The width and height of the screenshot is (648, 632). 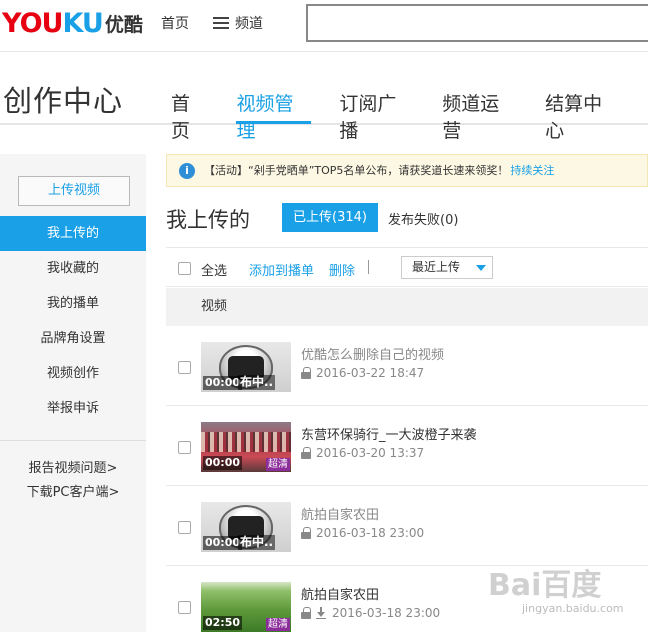 What do you see at coordinates (82, 23) in the screenshot?
I see `logo-ku: KU` at bounding box center [82, 23].